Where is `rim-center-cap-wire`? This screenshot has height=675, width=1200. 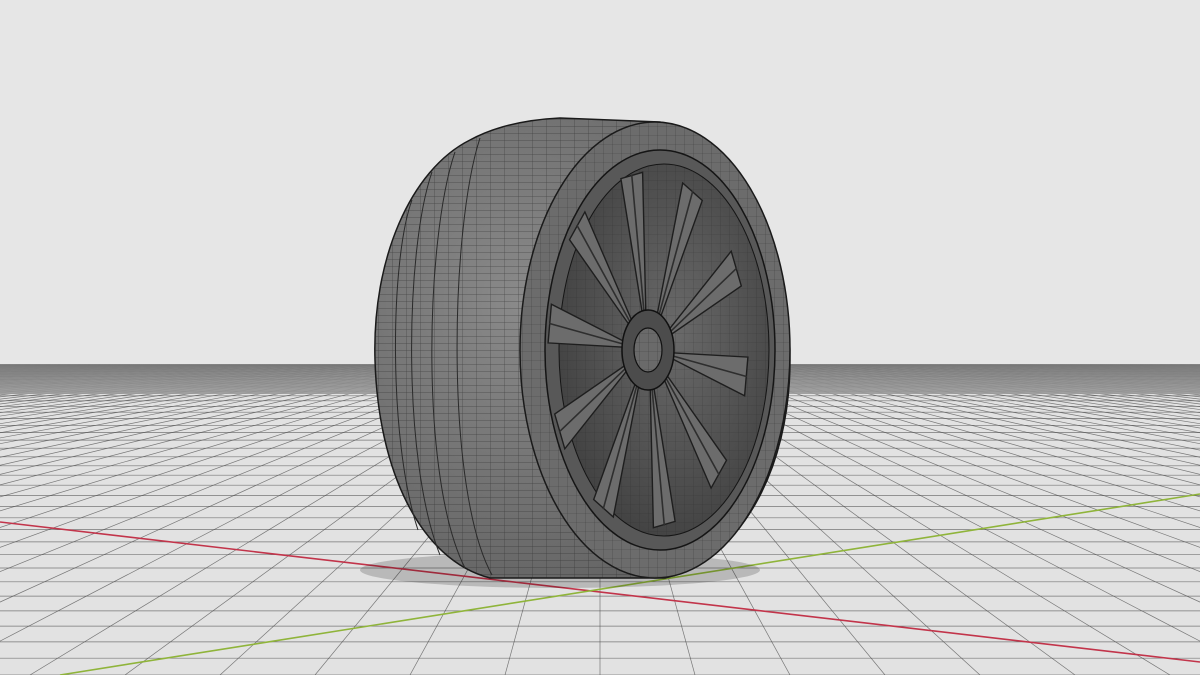
rim-center-cap-wire is located at coordinates (648, 350).